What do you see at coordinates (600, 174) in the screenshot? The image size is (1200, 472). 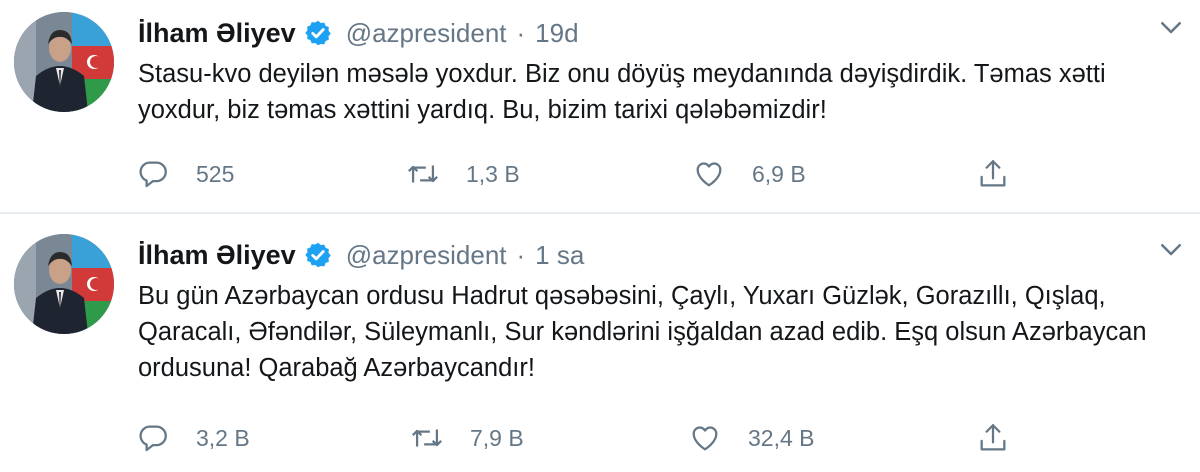 I see `tweet-actions: 525 1,3 B 6,9 B` at bounding box center [600, 174].